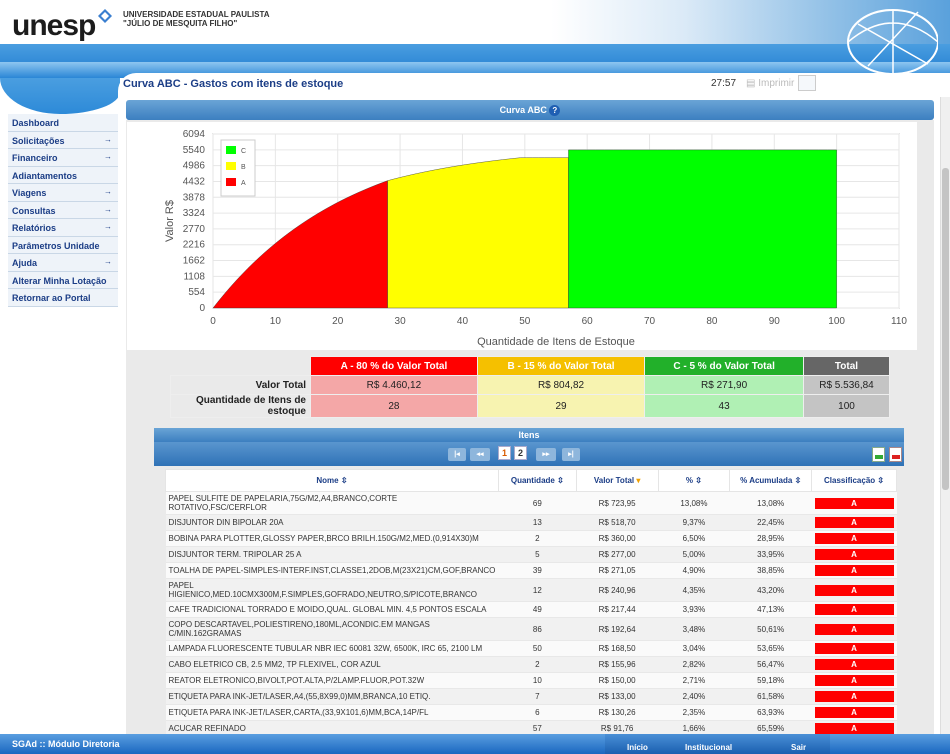  I want to click on cell-valor-text: R$ 723,95, so click(617, 503).